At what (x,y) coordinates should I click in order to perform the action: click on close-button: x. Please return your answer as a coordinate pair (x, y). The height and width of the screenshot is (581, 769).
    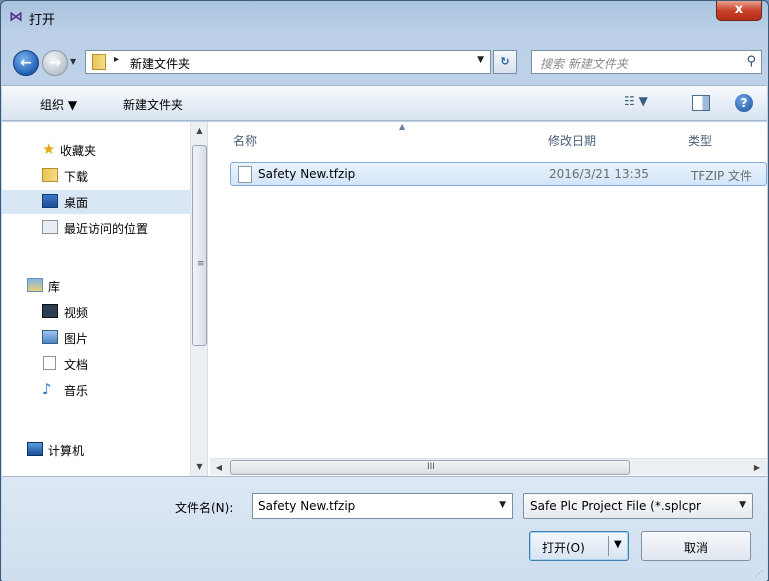
    Looking at the image, I should click on (739, 11).